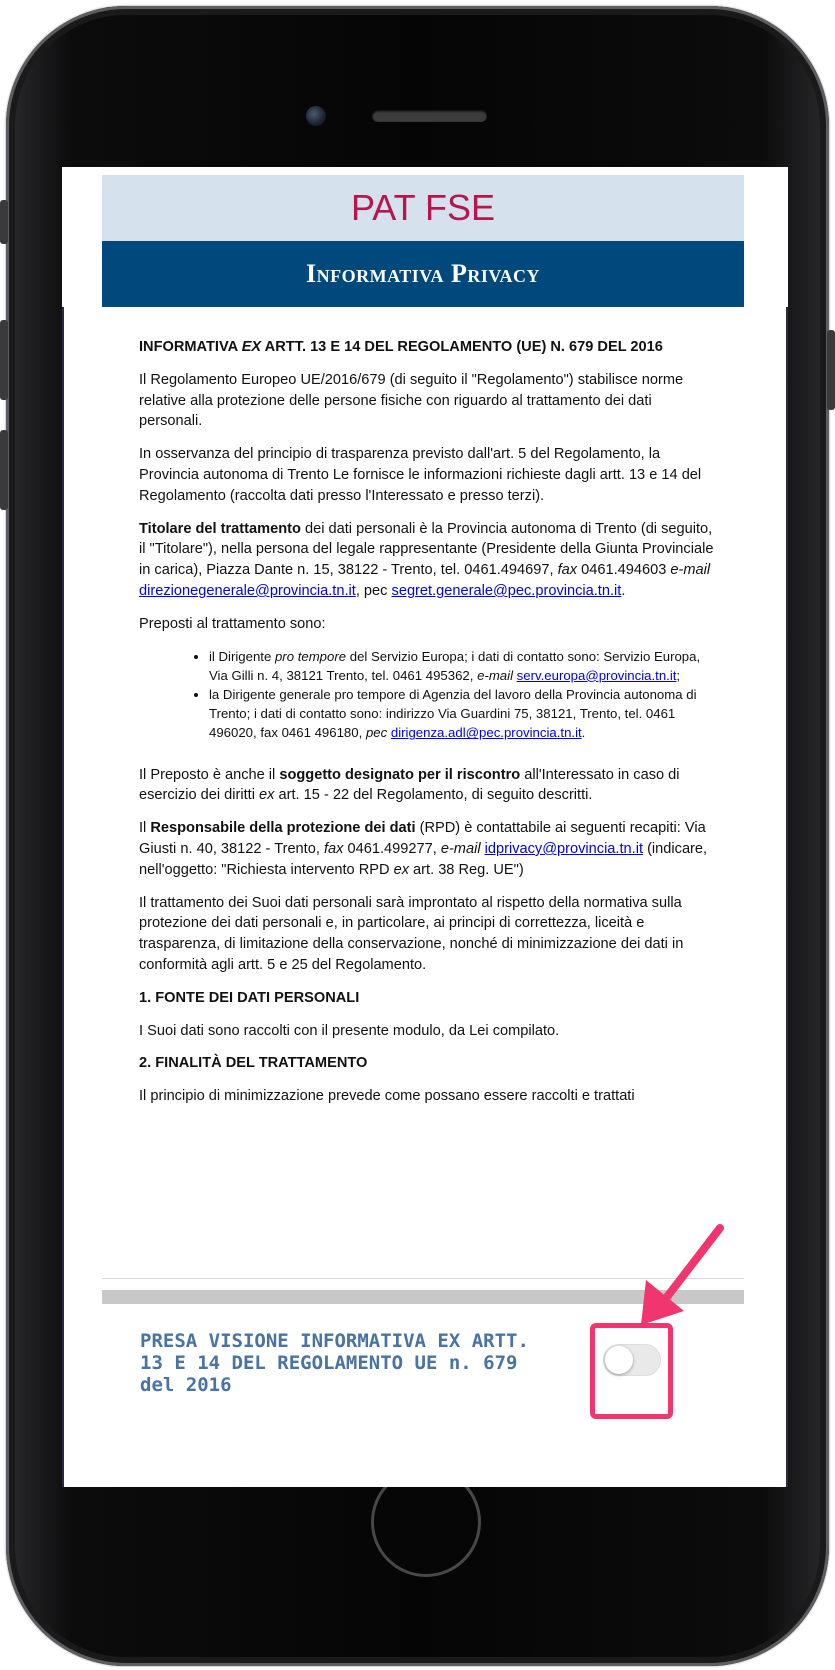 The height and width of the screenshot is (1670, 835). What do you see at coordinates (253, 1063) in the screenshot?
I see `section-title-finalita: 2. FINALITÀ DEL TRATTAMENTO` at bounding box center [253, 1063].